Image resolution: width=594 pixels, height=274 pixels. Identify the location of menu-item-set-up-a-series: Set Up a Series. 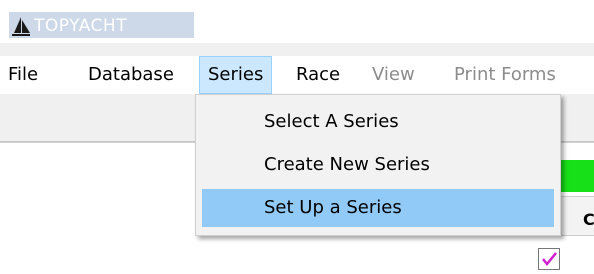
(378, 208).